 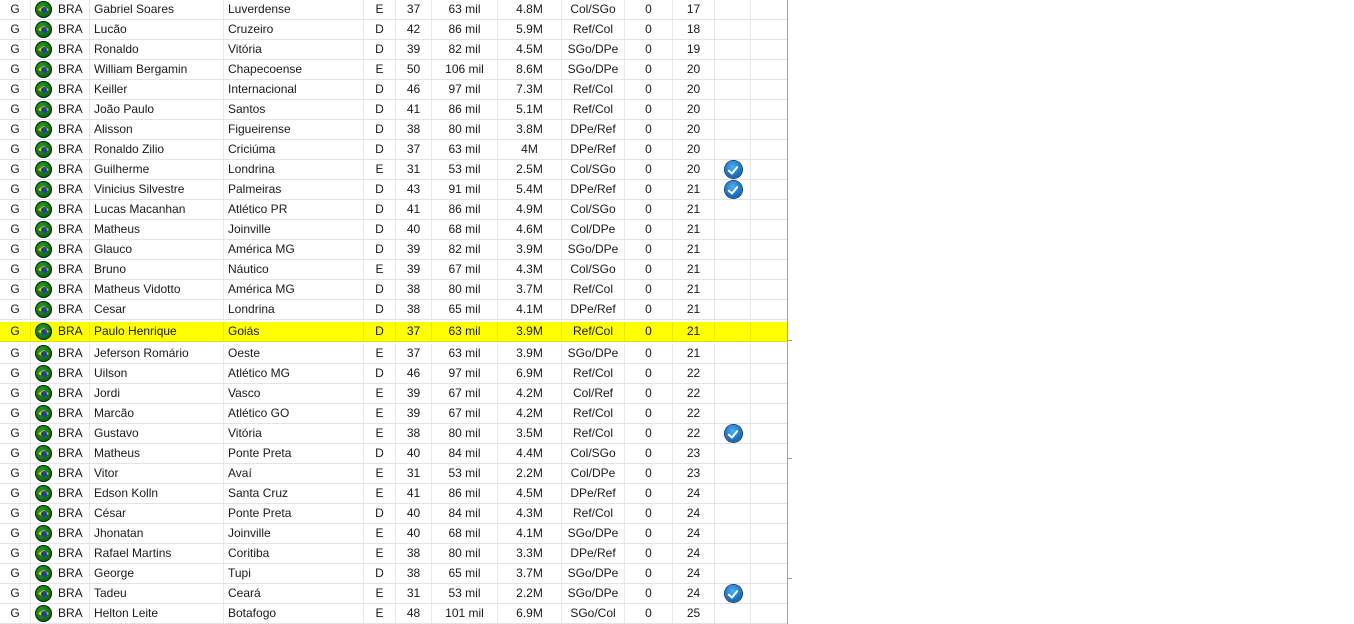 What do you see at coordinates (414, 109) in the screenshot?
I see `age-cell: 41` at bounding box center [414, 109].